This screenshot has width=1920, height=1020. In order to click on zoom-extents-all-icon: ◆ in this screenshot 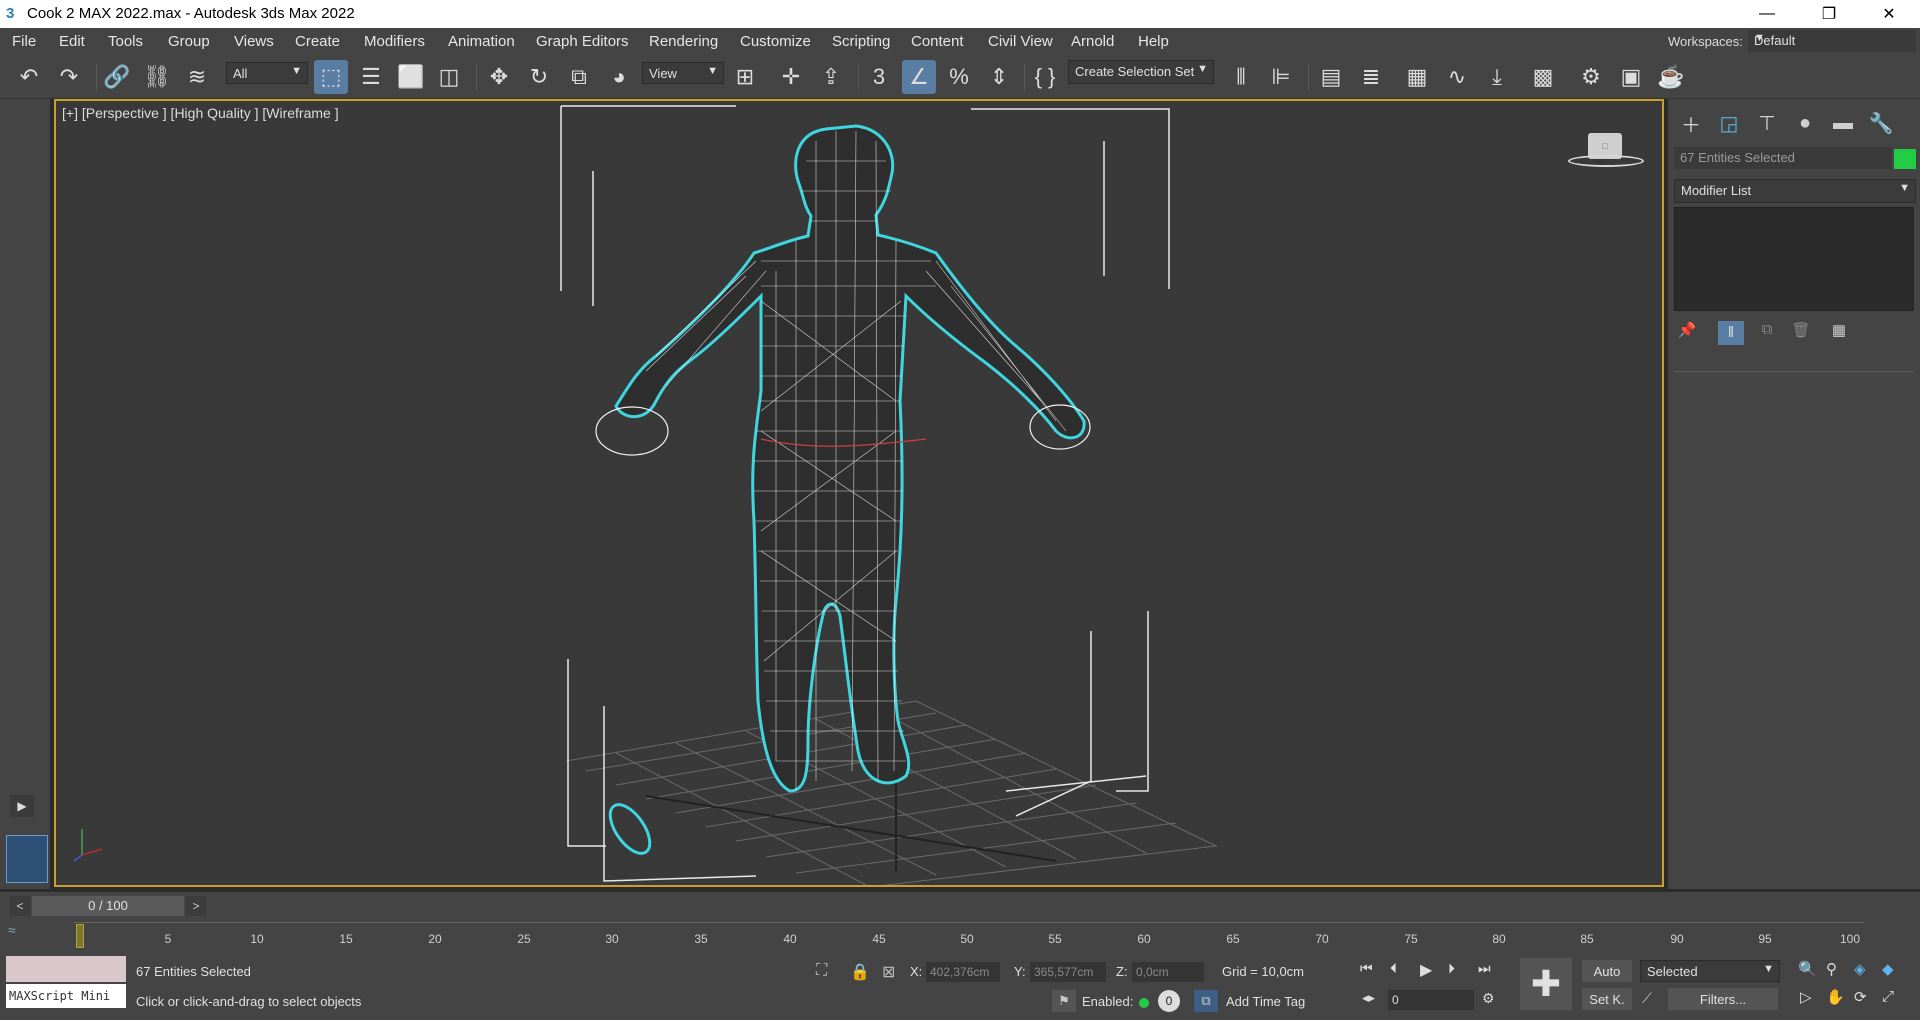, I will do `click(1888, 969)`.